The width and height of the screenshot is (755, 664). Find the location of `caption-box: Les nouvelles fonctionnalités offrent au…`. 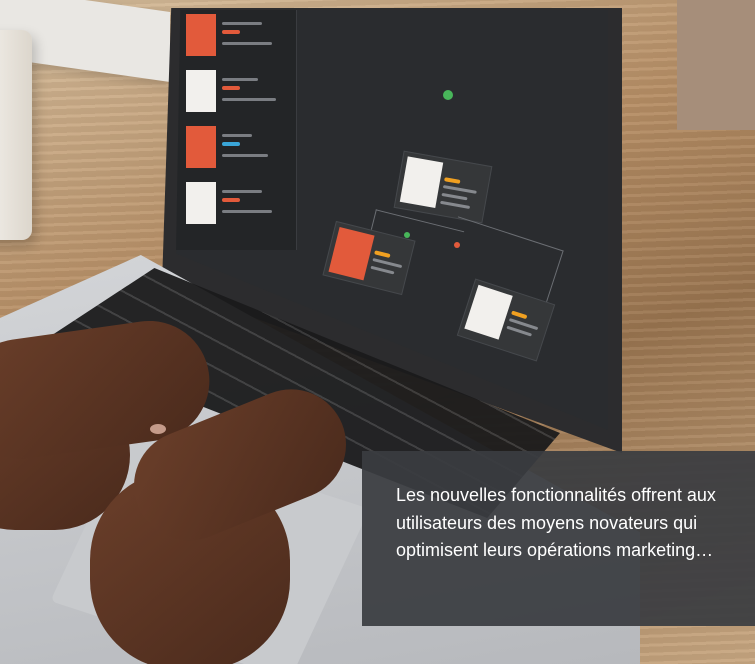

caption-box: Les nouvelles fonctionnalités offrent au… is located at coordinates (558, 538).